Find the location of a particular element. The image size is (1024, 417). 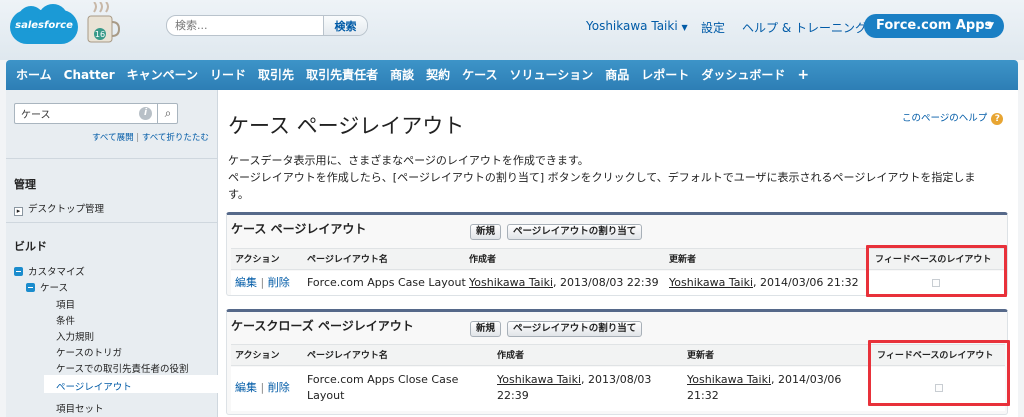

tab-dashboards: ダッシュボード is located at coordinates (743, 75).